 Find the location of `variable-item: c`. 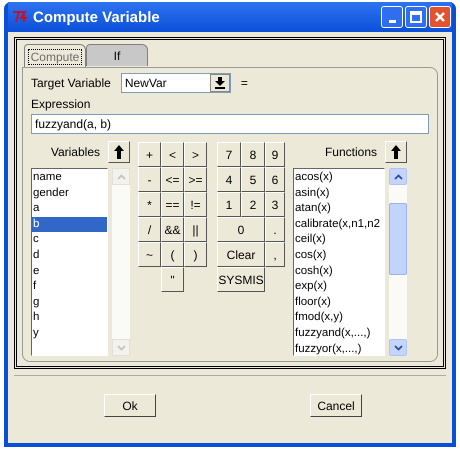

variable-item: c is located at coordinates (69, 240).